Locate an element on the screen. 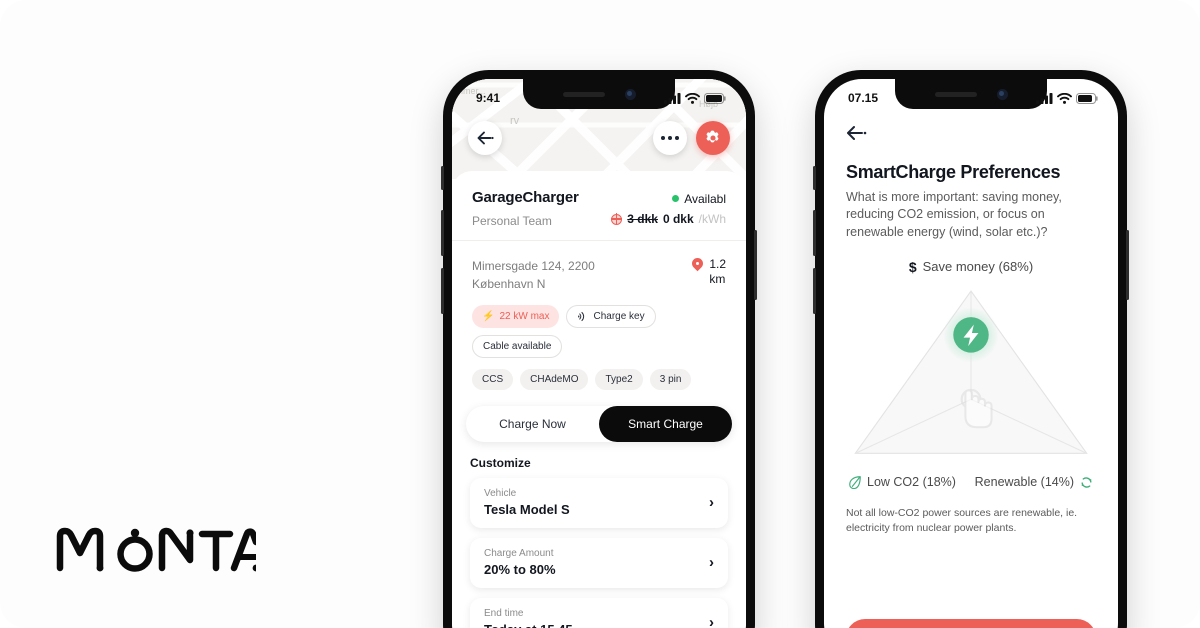  leaf-icon is located at coordinates (855, 483).